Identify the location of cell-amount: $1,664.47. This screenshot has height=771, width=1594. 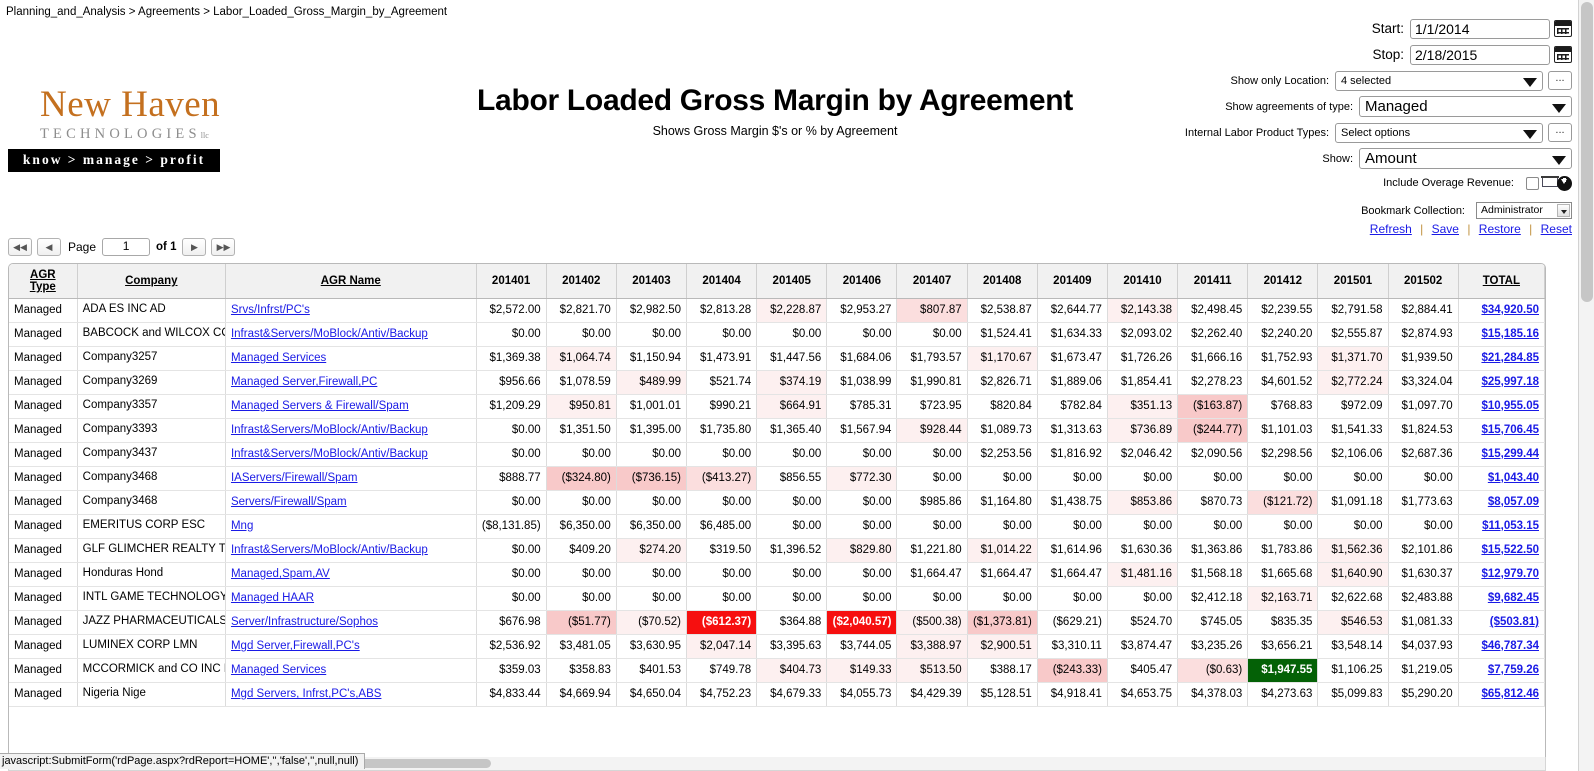
(932, 574).